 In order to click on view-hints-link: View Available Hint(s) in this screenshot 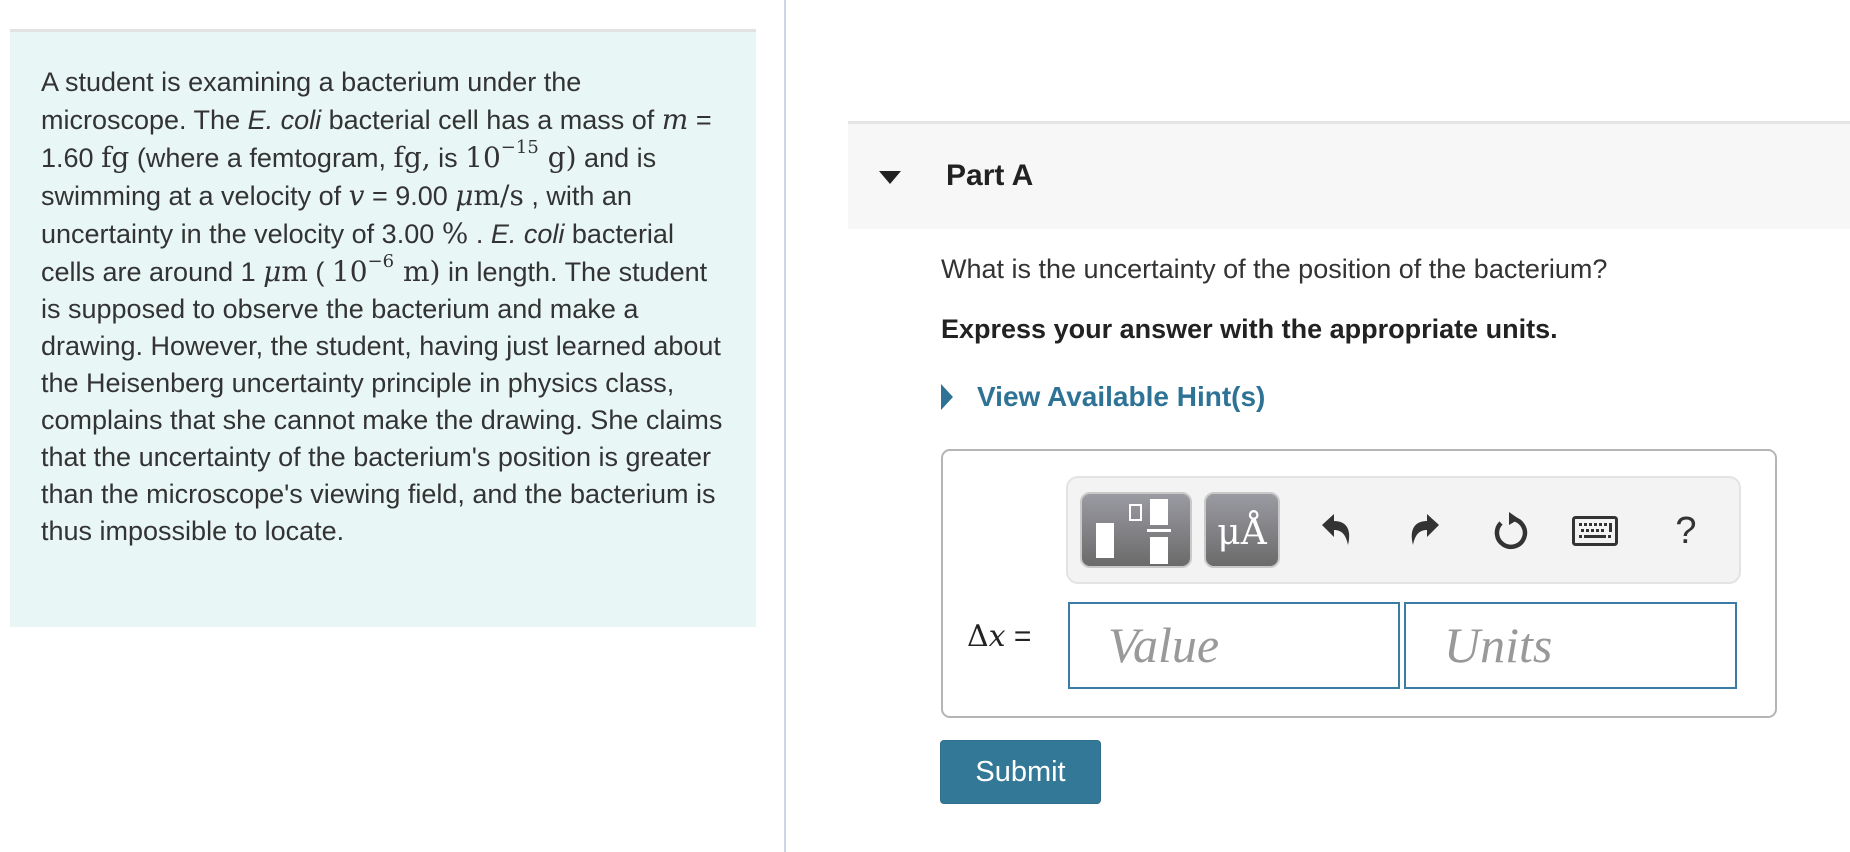, I will do `click(1103, 397)`.